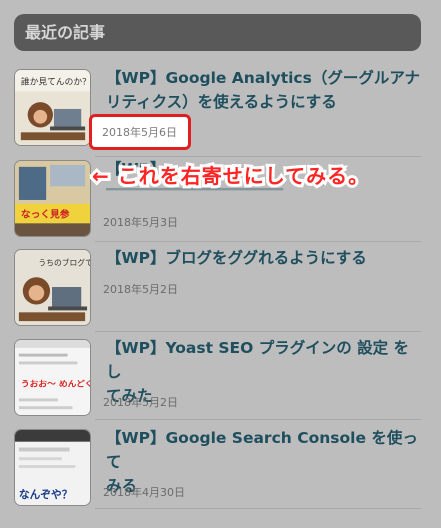 This screenshot has width=441, height=528. Describe the element at coordinates (55, 384) in the screenshot. I see `svg-text: うおお〜 めんどくせぇ！` at that location.